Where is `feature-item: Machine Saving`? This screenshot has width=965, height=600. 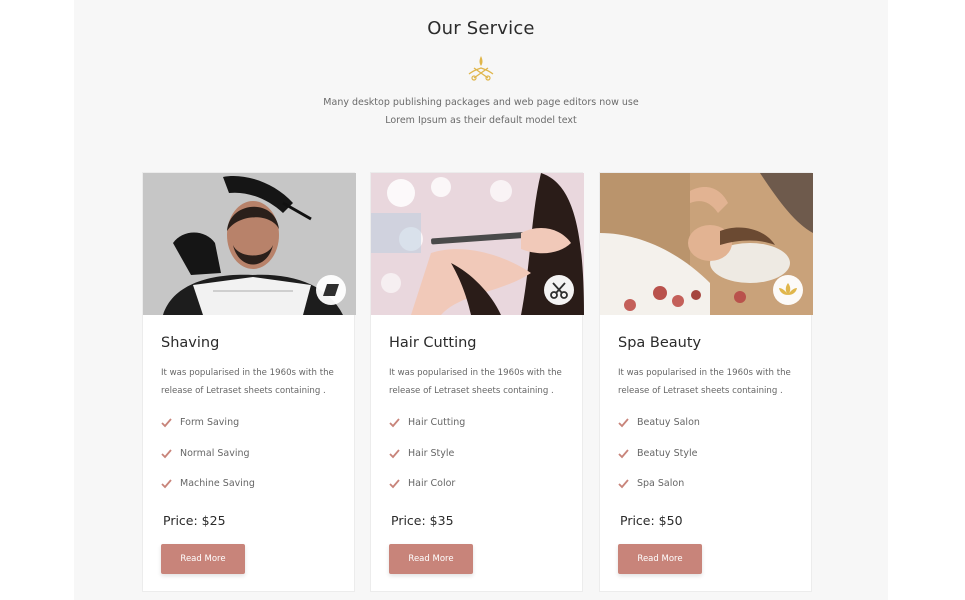
feature-item: Machine Saving is located at coordinates (208, 493).